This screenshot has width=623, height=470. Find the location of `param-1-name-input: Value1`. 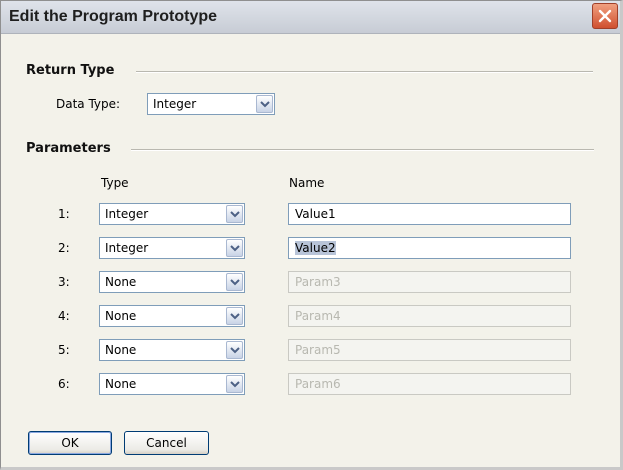

param-1-name-input: Value1 is located at coordinates (429, 214).